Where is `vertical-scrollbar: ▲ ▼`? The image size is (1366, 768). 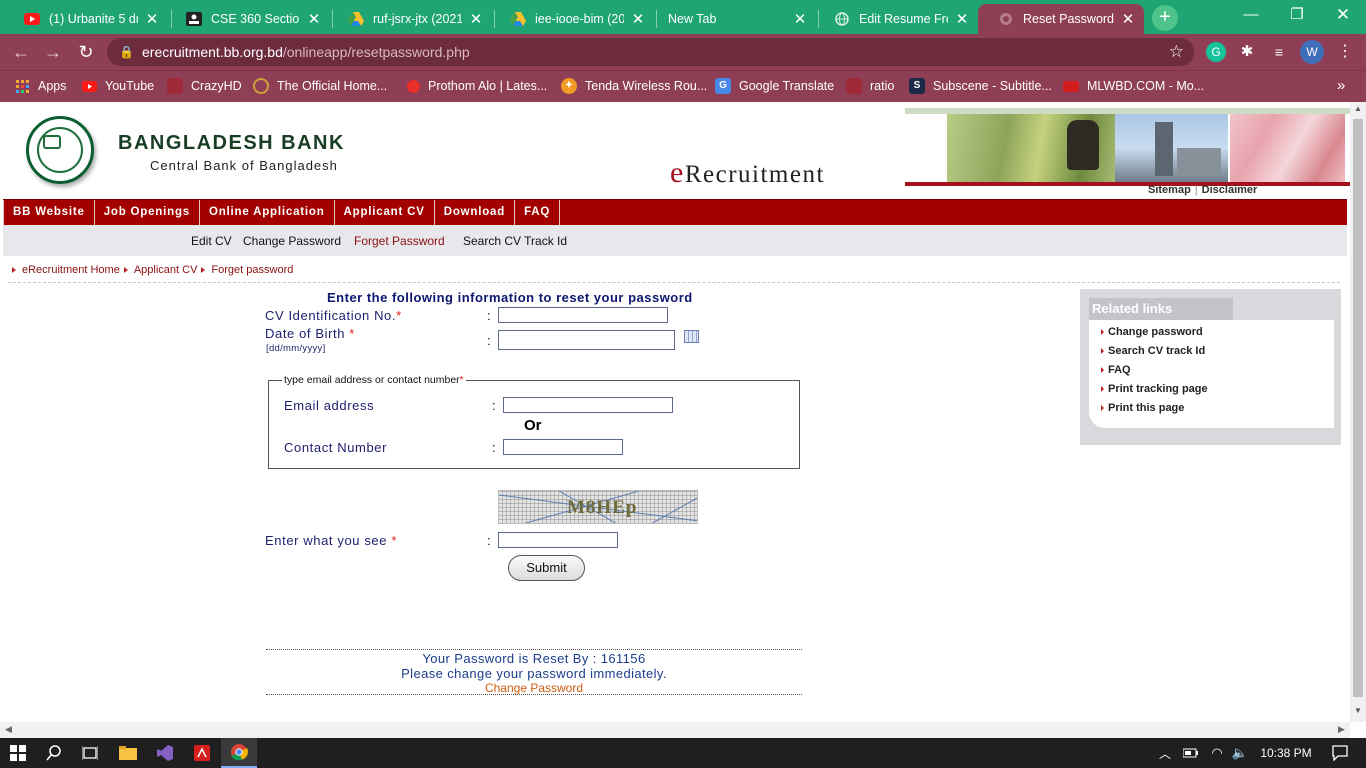 vertical-scrollbar: ▲ ▼ is located at coordinates (1358, 412).